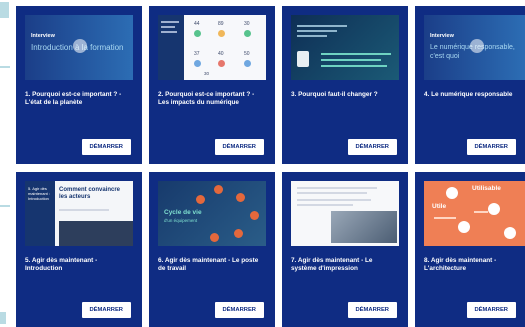  Describe the element at coordinates (439, 206) in the screenshot. I see `thumb-word-2: Utile` at that location.